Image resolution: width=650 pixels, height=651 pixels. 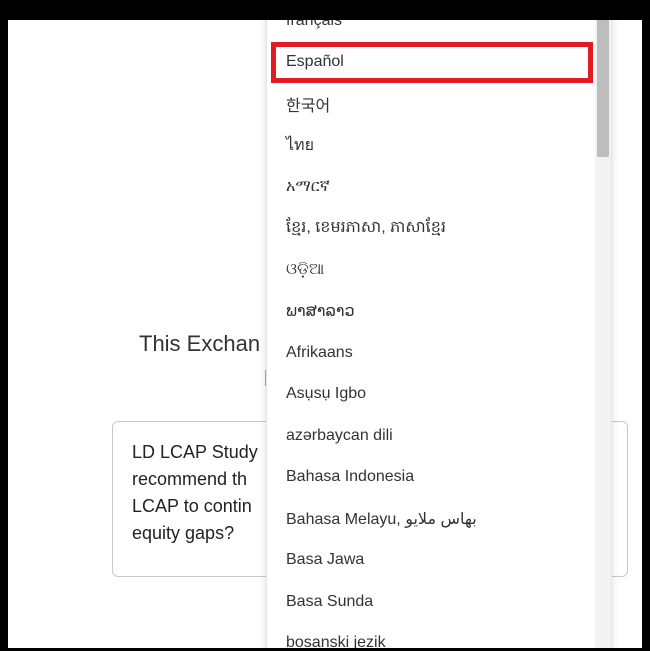 I want to click on language-option-amharic: አማርኛ, so click(x=432, y=187).